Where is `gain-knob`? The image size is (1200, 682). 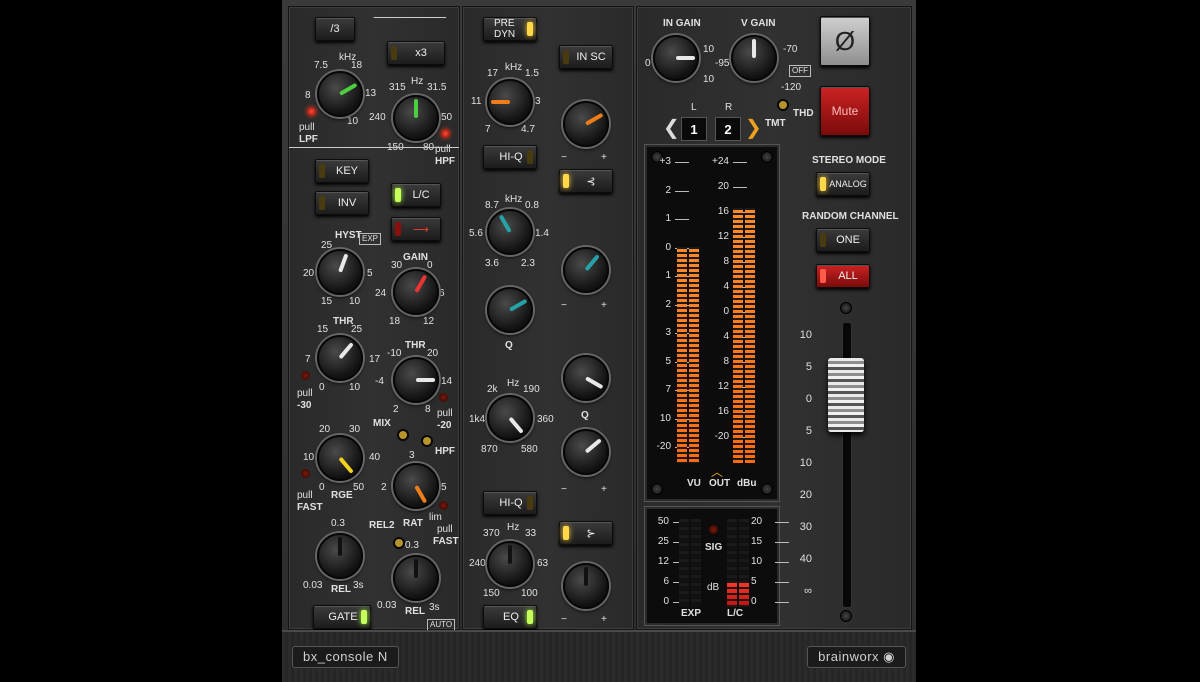
gain-knob is located at coordinates (416, 292).